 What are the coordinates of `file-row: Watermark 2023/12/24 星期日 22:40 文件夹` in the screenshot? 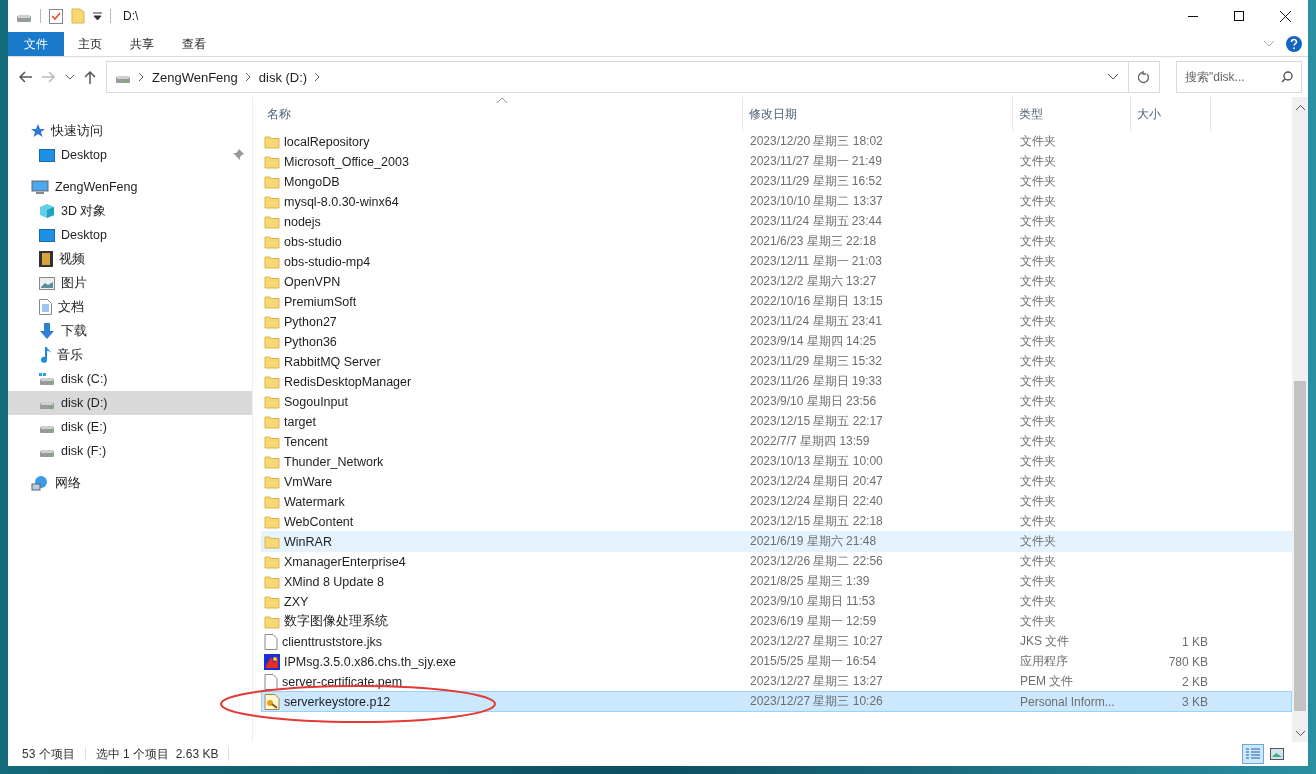 It's located at (776, 501).